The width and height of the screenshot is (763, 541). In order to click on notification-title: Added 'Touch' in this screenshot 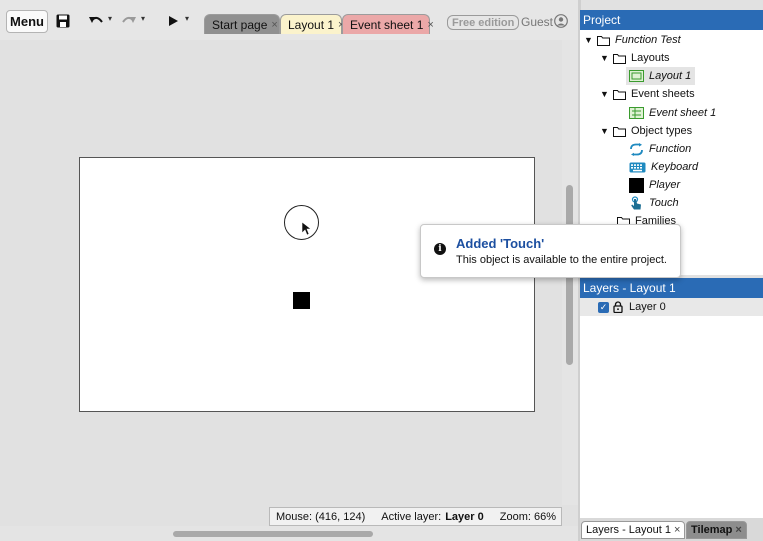, I will do `click(500, 243)`.